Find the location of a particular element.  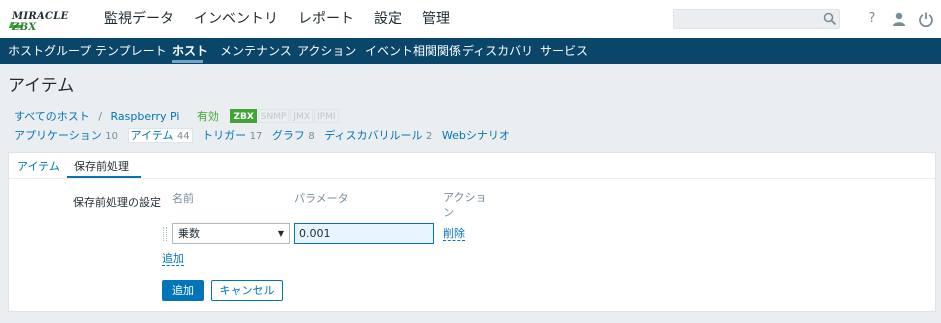

top-menu-configuration: 設定 is located at coordinates (388, 19).